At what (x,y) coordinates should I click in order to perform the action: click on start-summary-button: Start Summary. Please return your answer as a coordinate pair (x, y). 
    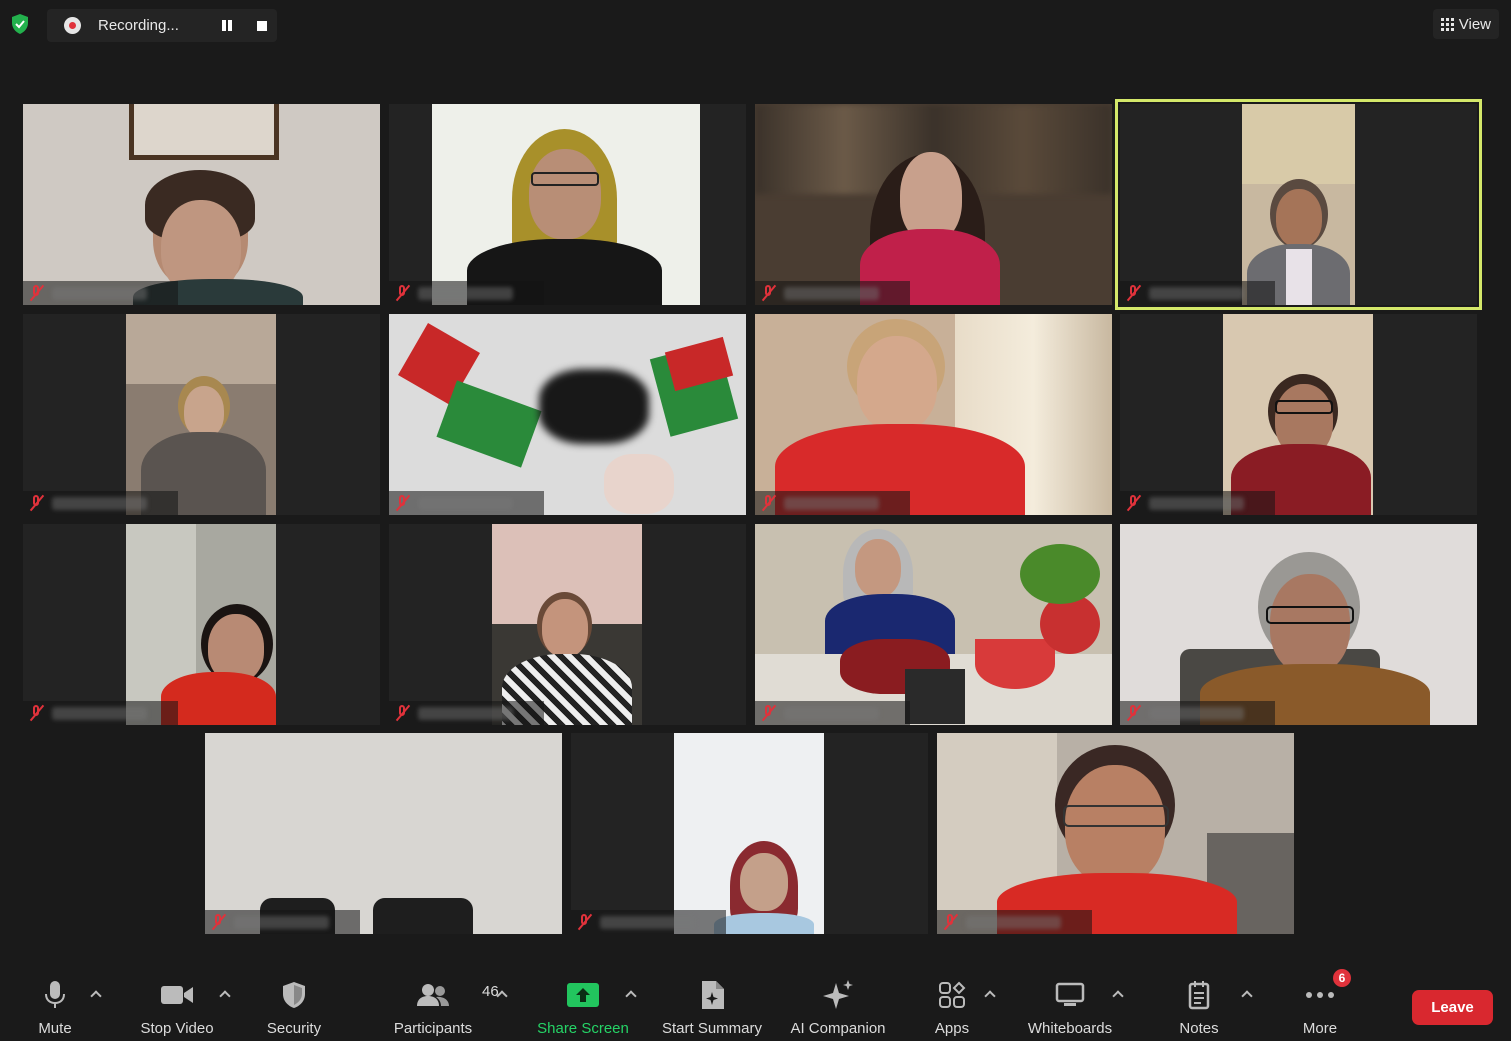
    Looking at the image, I should click on (712, 1008).